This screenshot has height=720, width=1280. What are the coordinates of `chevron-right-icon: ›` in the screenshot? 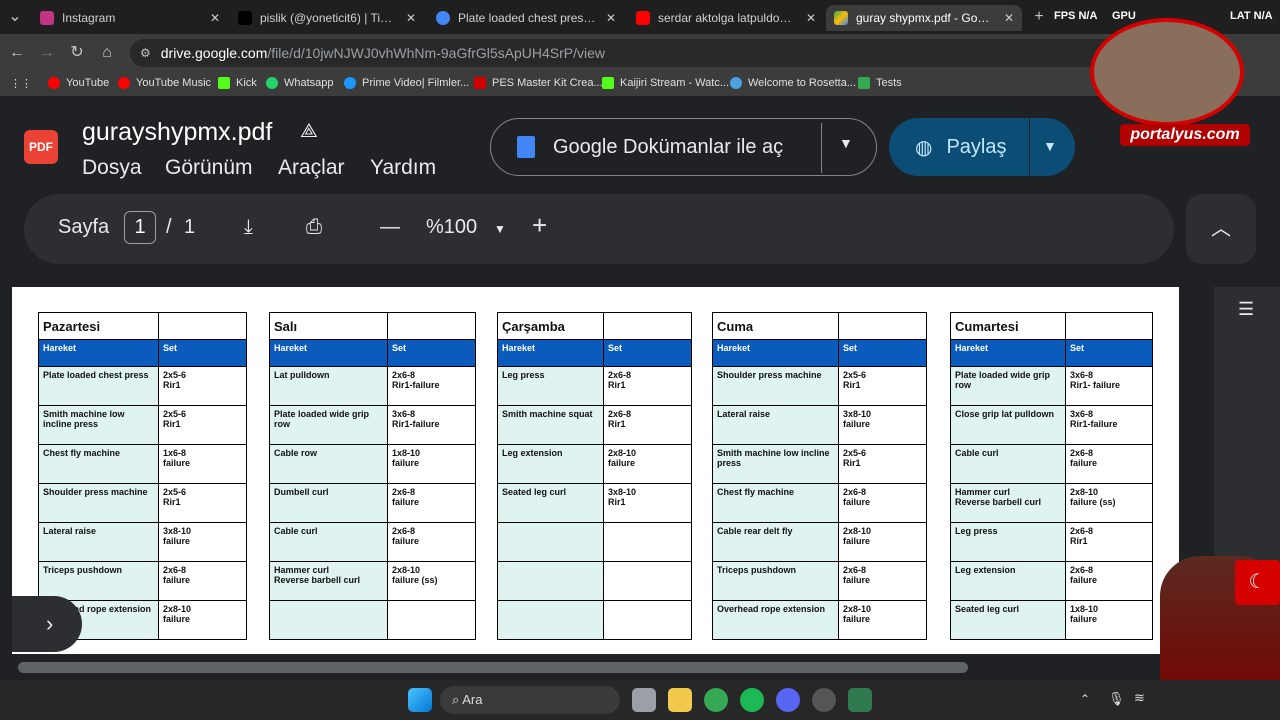 It's located at (50, 623).